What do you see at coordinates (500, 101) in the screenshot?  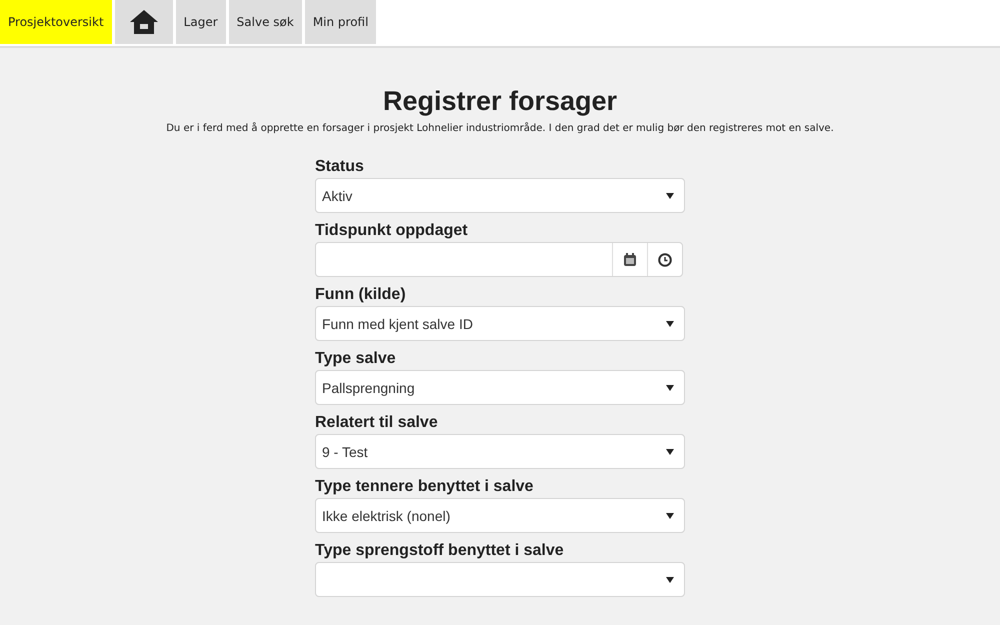 I see `page-title: Registrer forsager` at bounding box center [500, 101].